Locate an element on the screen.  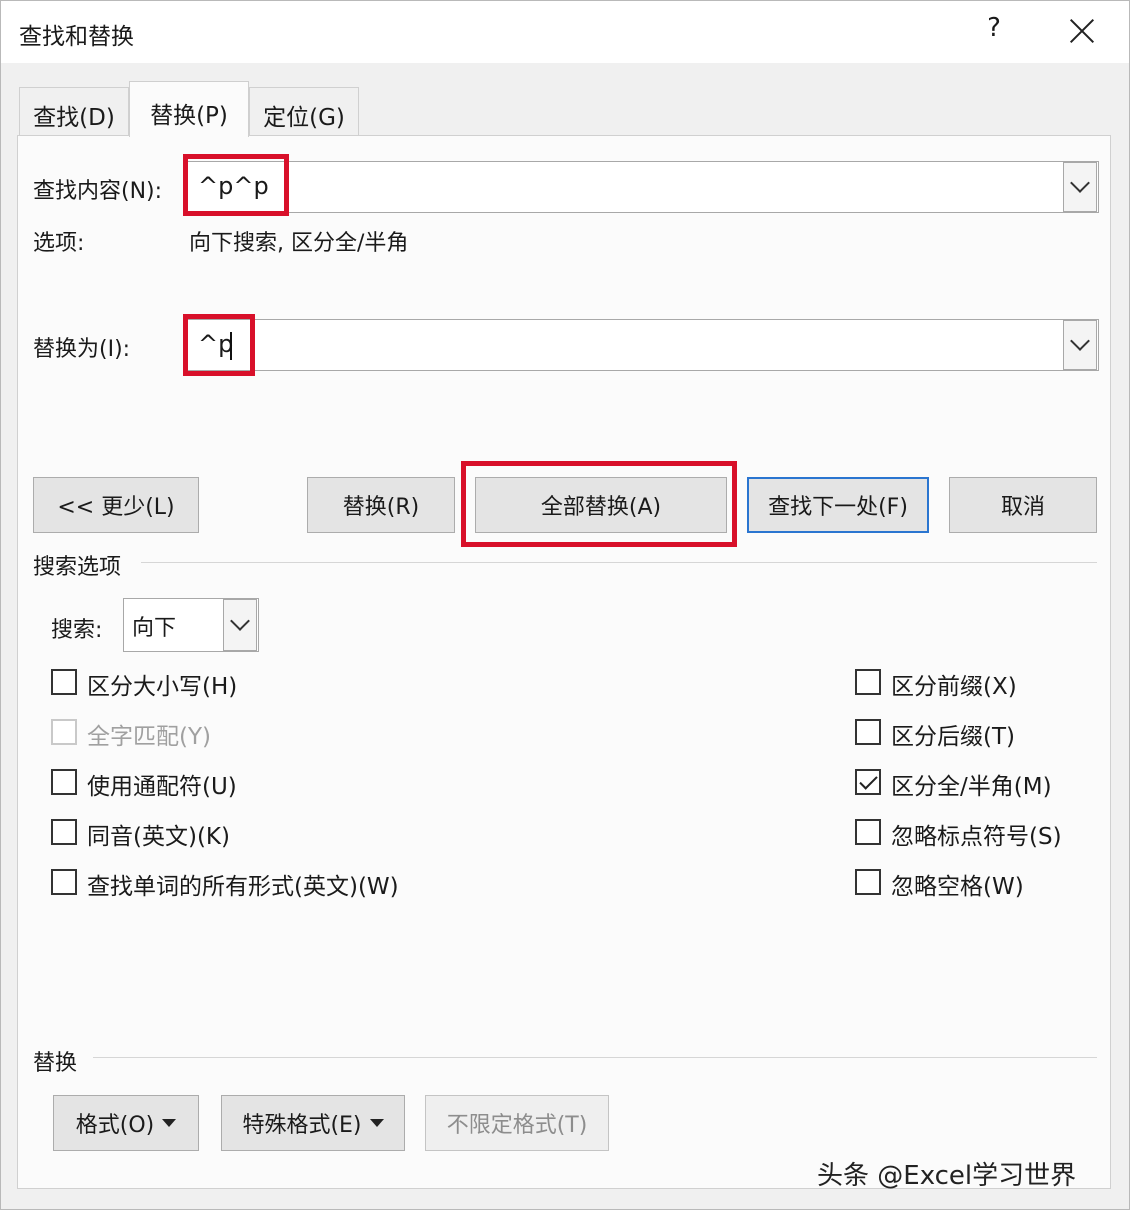
match-prefix-label: 区分前缀(X) is located at coordinates (954, 687).